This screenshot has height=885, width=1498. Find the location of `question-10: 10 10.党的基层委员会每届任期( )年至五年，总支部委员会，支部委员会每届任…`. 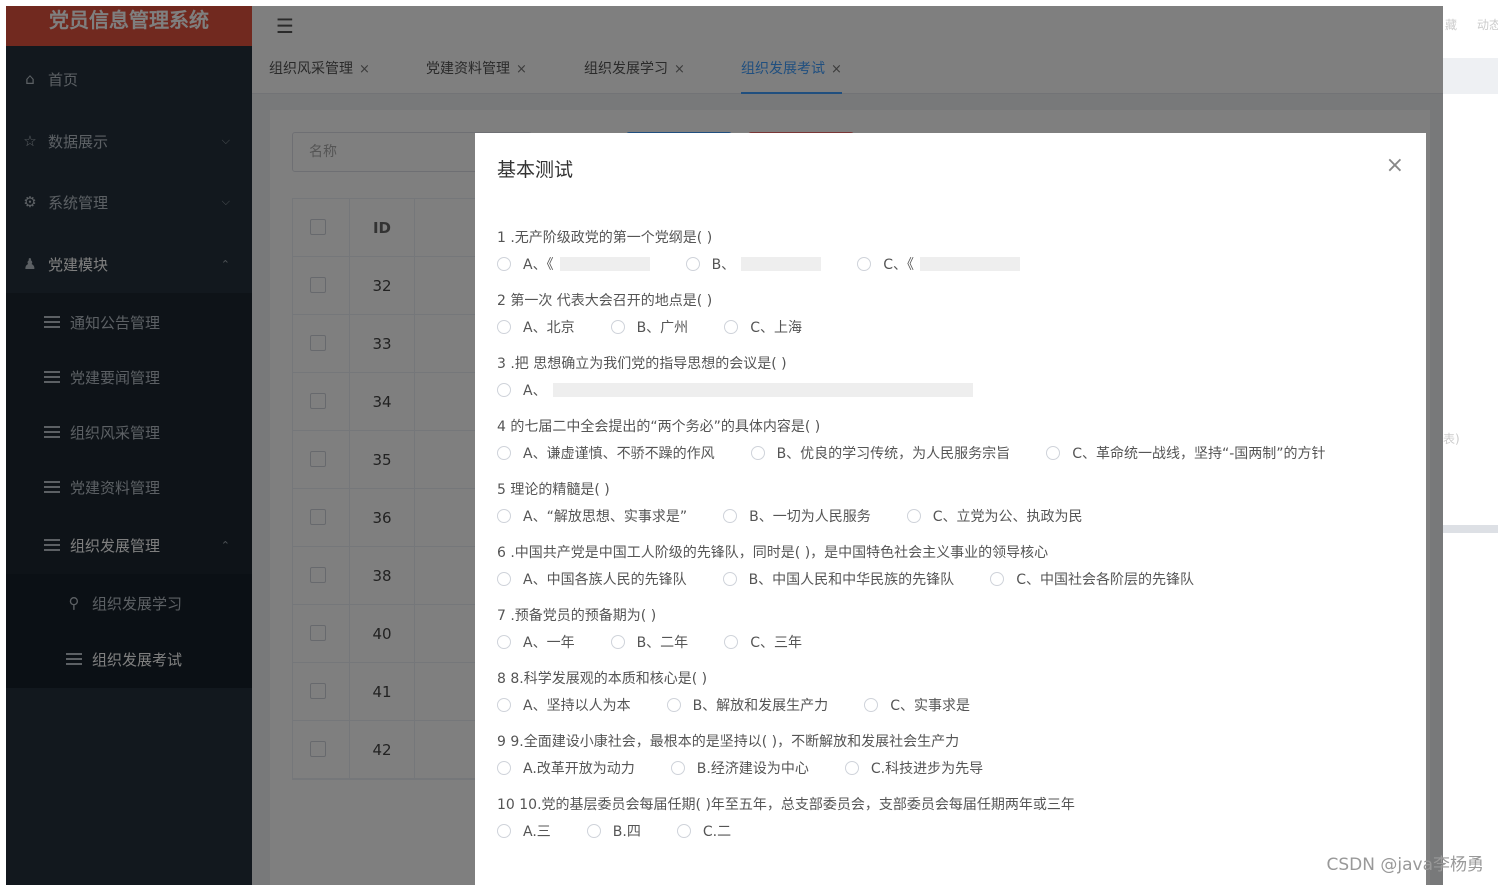

question-10: 10 10.党的基层委员会每届任期( )年至五年，总支部委员会，支部委员会每届任… is located at coordinates (952, 818).